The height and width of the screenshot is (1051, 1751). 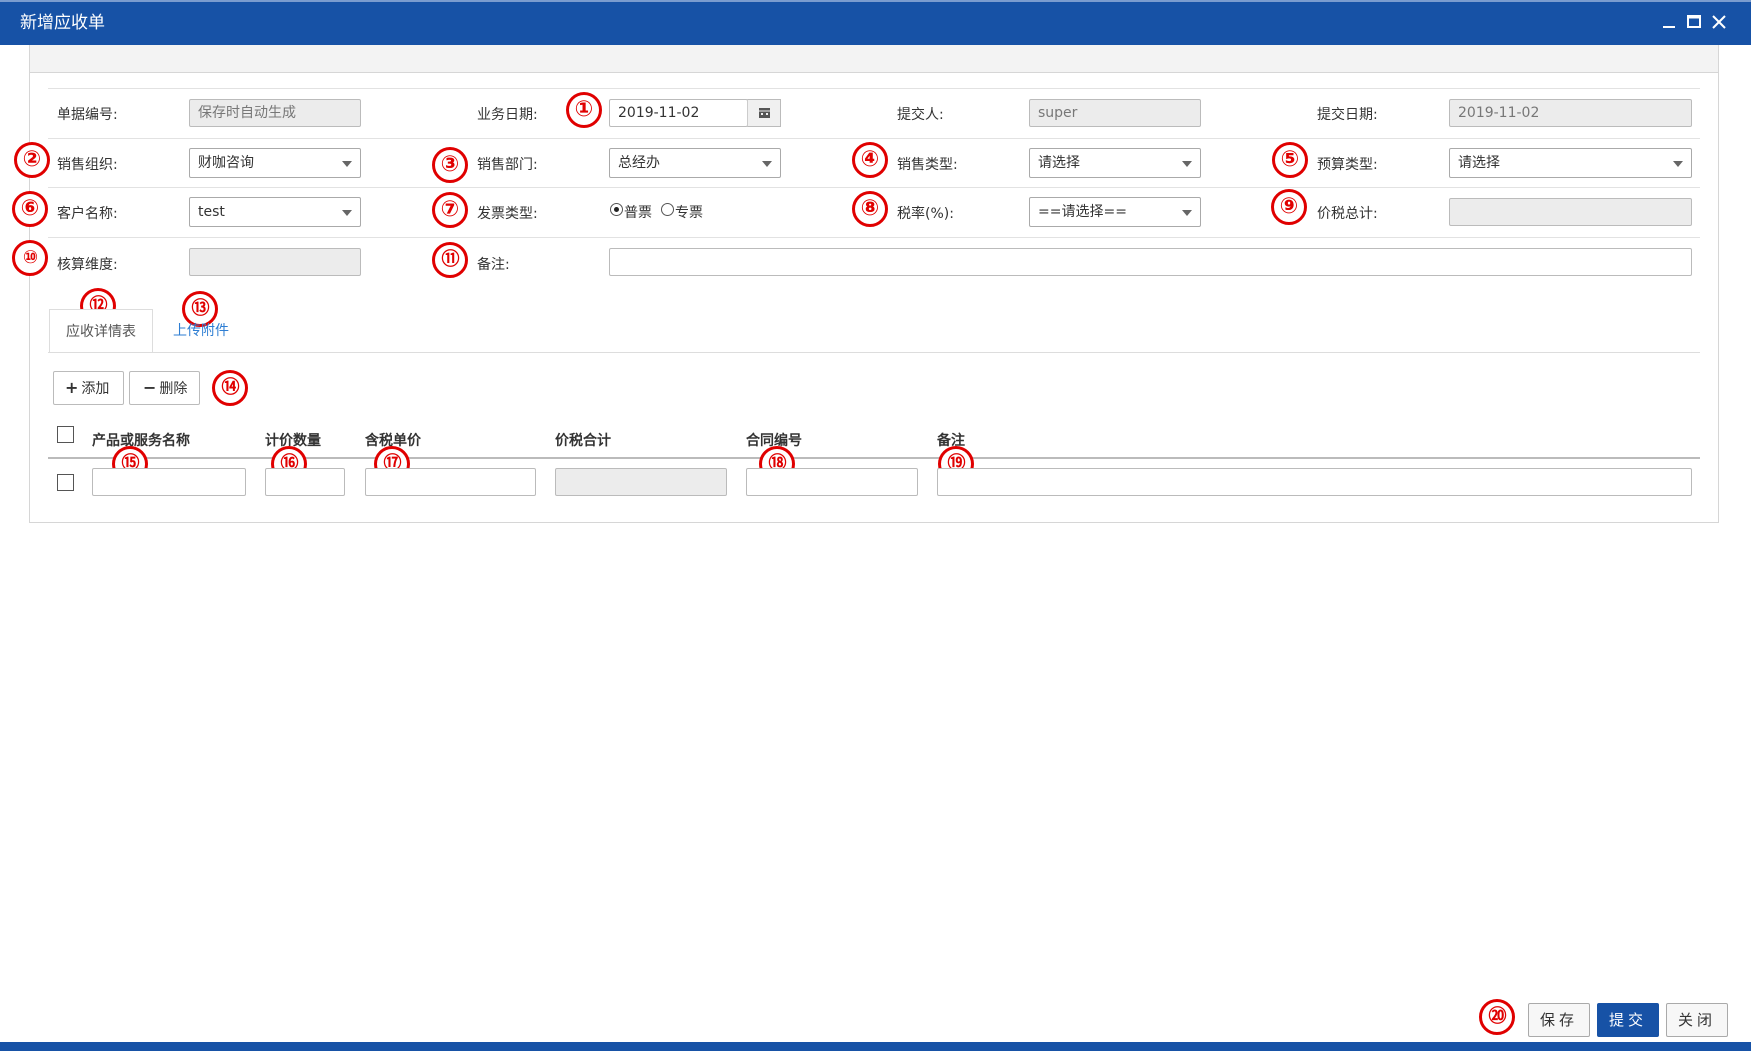 What do you see at coordinates (87, 214) in the screenshot?
I see `customer-label: 客户名称:` at bounding box center [87, 214].